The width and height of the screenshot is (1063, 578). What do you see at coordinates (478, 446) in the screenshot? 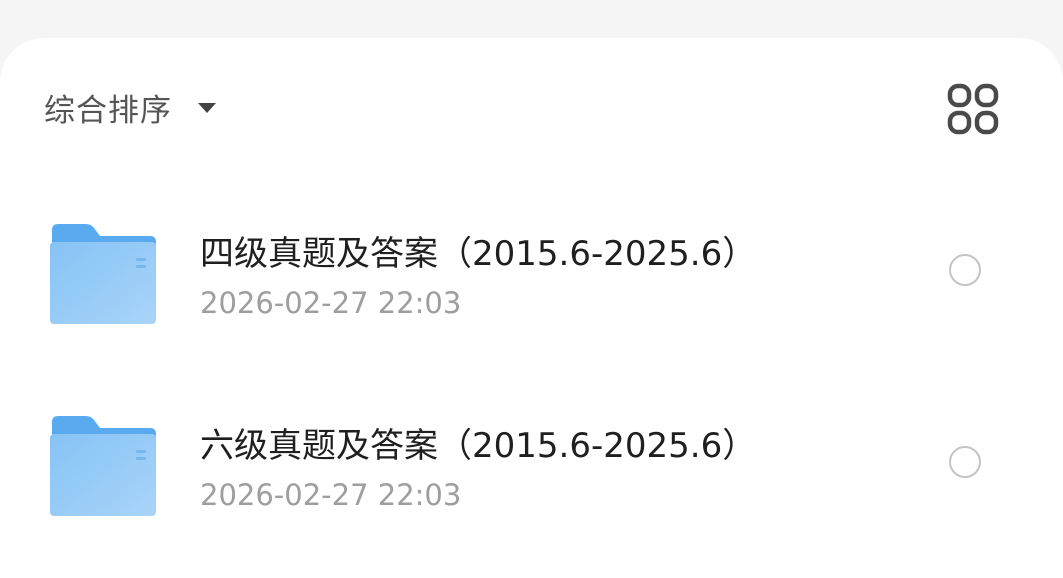
I see `file-name: 六级真题及答案（2015.6-2025.6）` at bounding box center [478, 446].